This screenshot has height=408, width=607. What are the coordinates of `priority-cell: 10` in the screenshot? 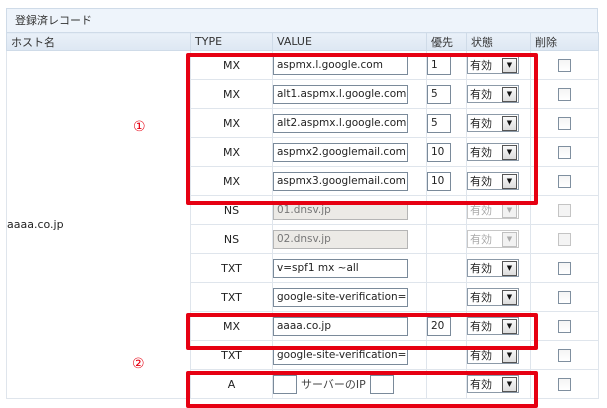 It's located at (446, 152).